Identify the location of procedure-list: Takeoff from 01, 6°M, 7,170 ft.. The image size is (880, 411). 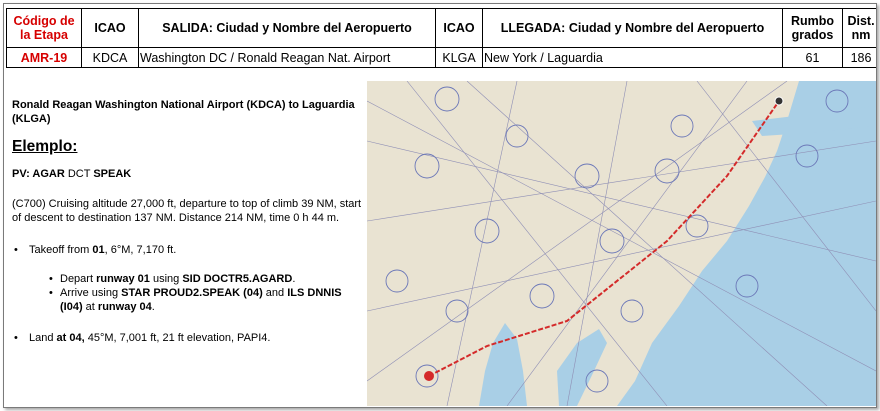
(187, 250).